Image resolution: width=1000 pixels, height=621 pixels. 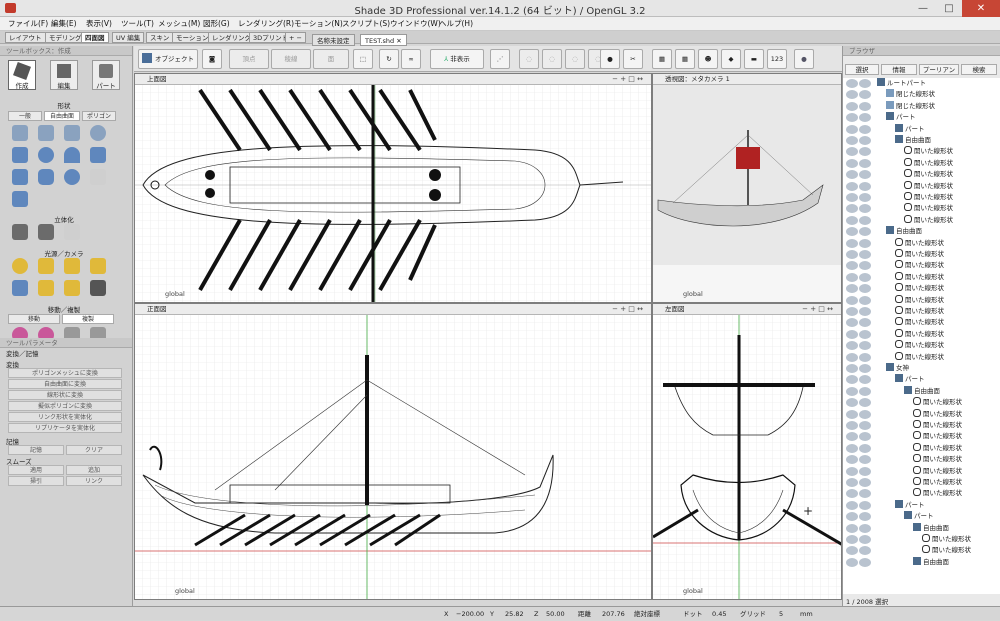 I want to click on menu-script: スクリプト(S), so click(x=366, y=24).